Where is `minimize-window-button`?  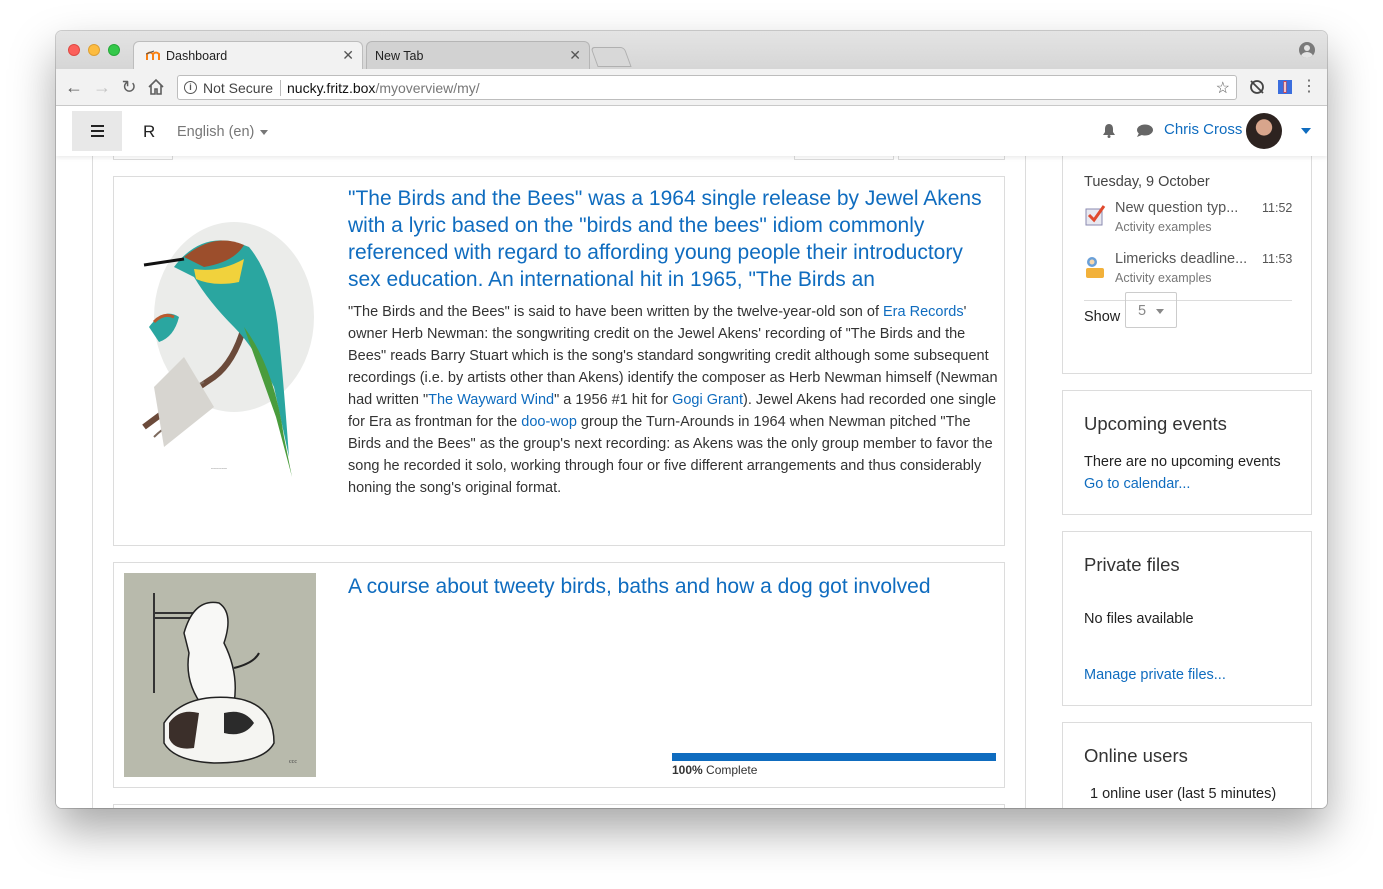 minimize-window-button is located at coordinates (94, 50).